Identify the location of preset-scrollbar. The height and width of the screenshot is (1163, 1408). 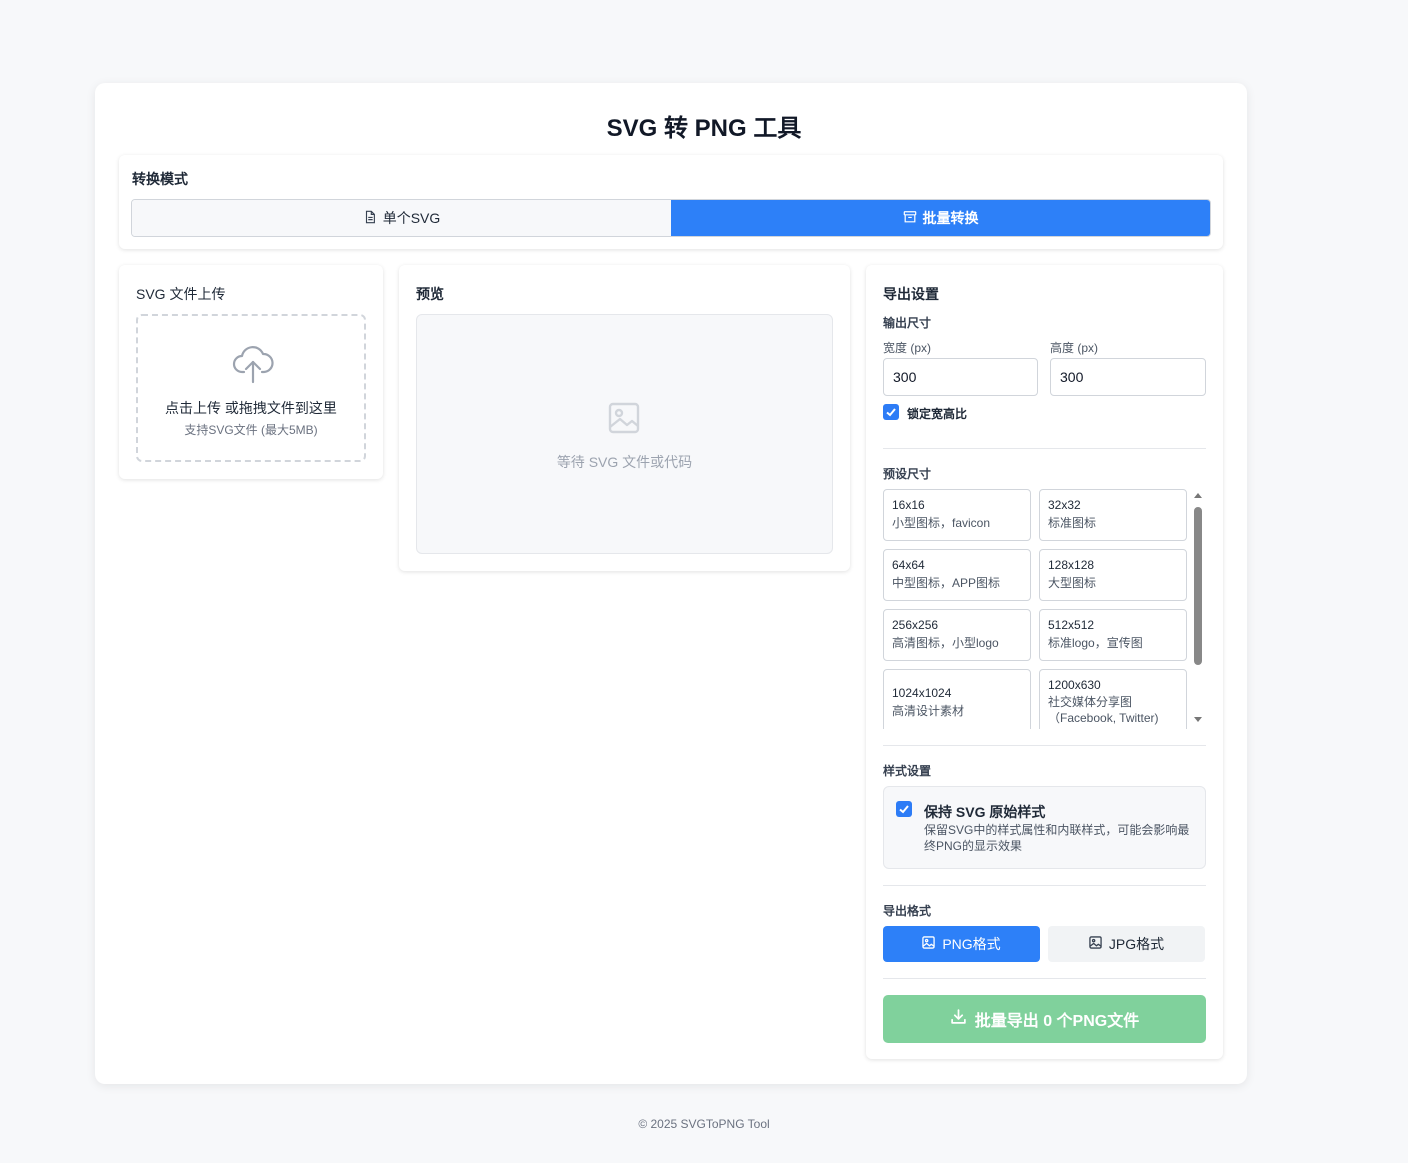
(1198, 609).